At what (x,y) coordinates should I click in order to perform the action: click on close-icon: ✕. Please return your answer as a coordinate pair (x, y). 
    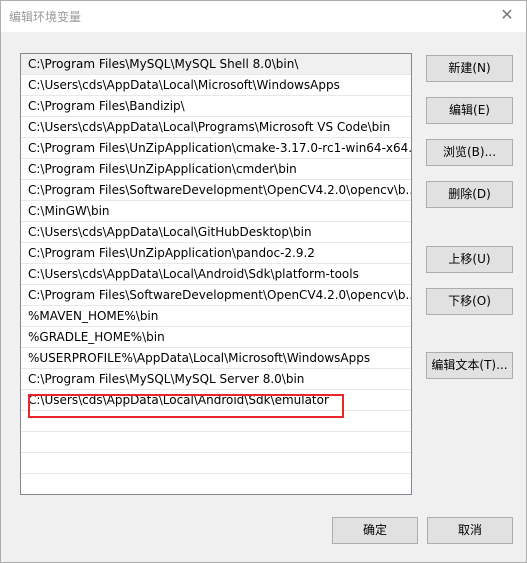
    Looking at the image, I should click on (507, 15).